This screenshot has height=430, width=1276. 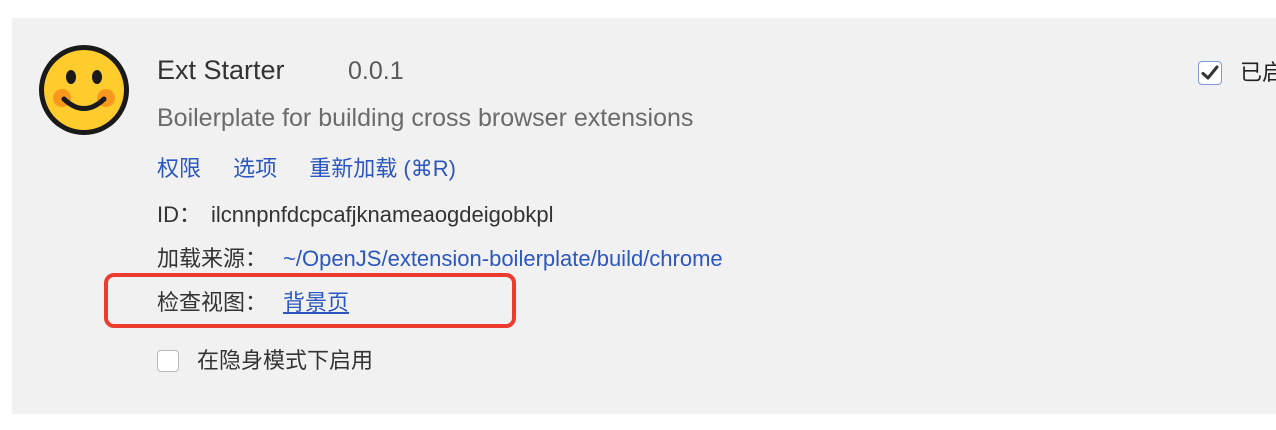 What do you see at coordinates (1237, 73) in the screenshot?
I see `enabled-option: 已启` at bounding box center [1237, 73].